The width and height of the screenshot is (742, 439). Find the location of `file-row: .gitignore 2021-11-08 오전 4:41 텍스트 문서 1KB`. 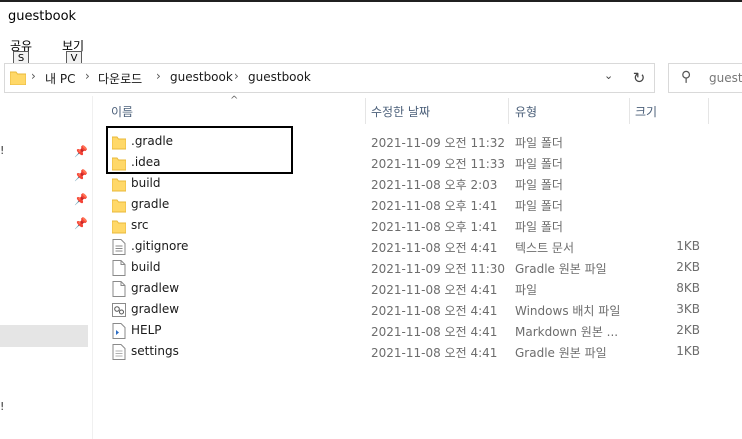

file-row: .gitignore 2021-11-08 오전 4:41 텍스트 문서 1KB is located at coordinates (406, 246).